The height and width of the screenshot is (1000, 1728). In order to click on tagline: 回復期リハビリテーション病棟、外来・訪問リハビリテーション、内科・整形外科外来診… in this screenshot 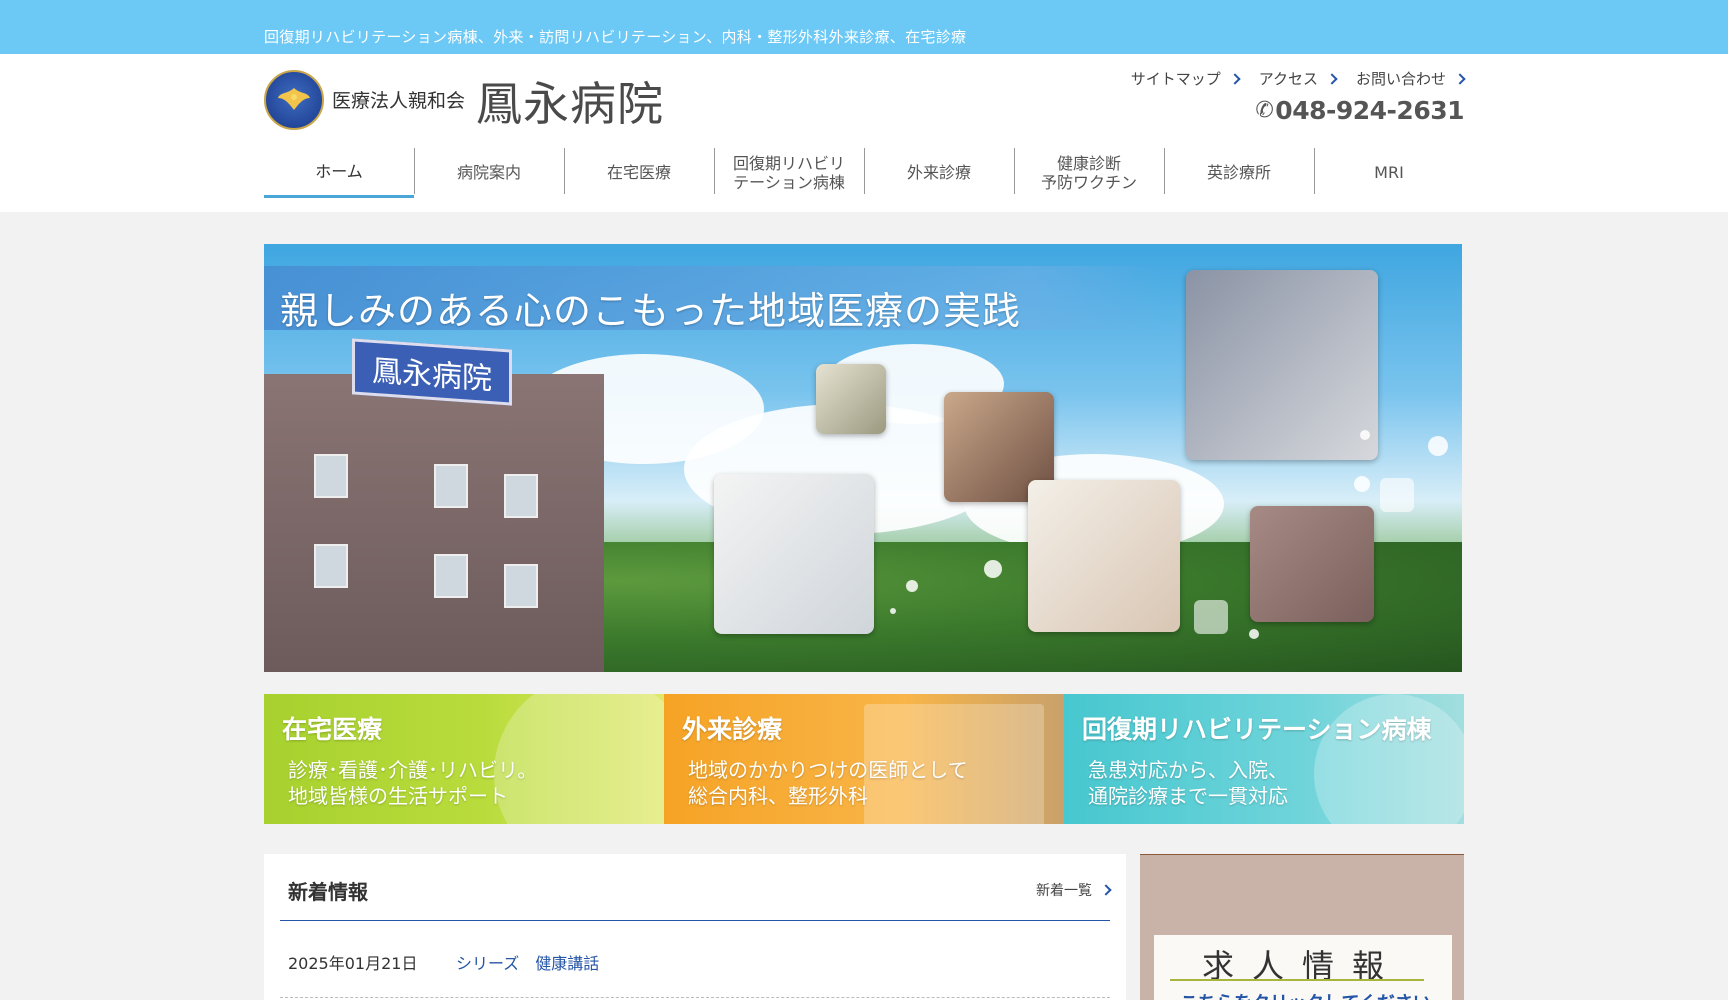, I will do `click(615, 37)`.